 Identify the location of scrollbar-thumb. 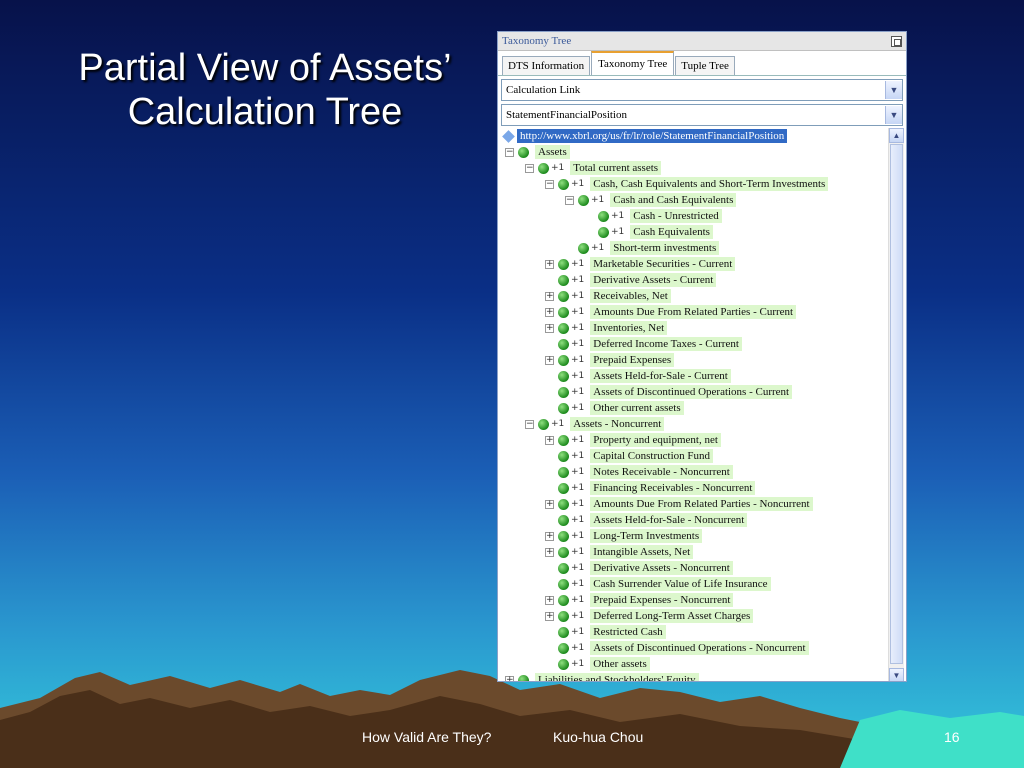
(896, 404).